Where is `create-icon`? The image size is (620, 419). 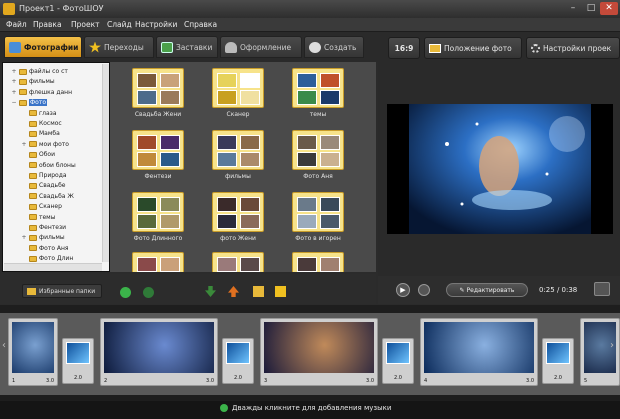 create-icon is located at coordinates (315, 47).